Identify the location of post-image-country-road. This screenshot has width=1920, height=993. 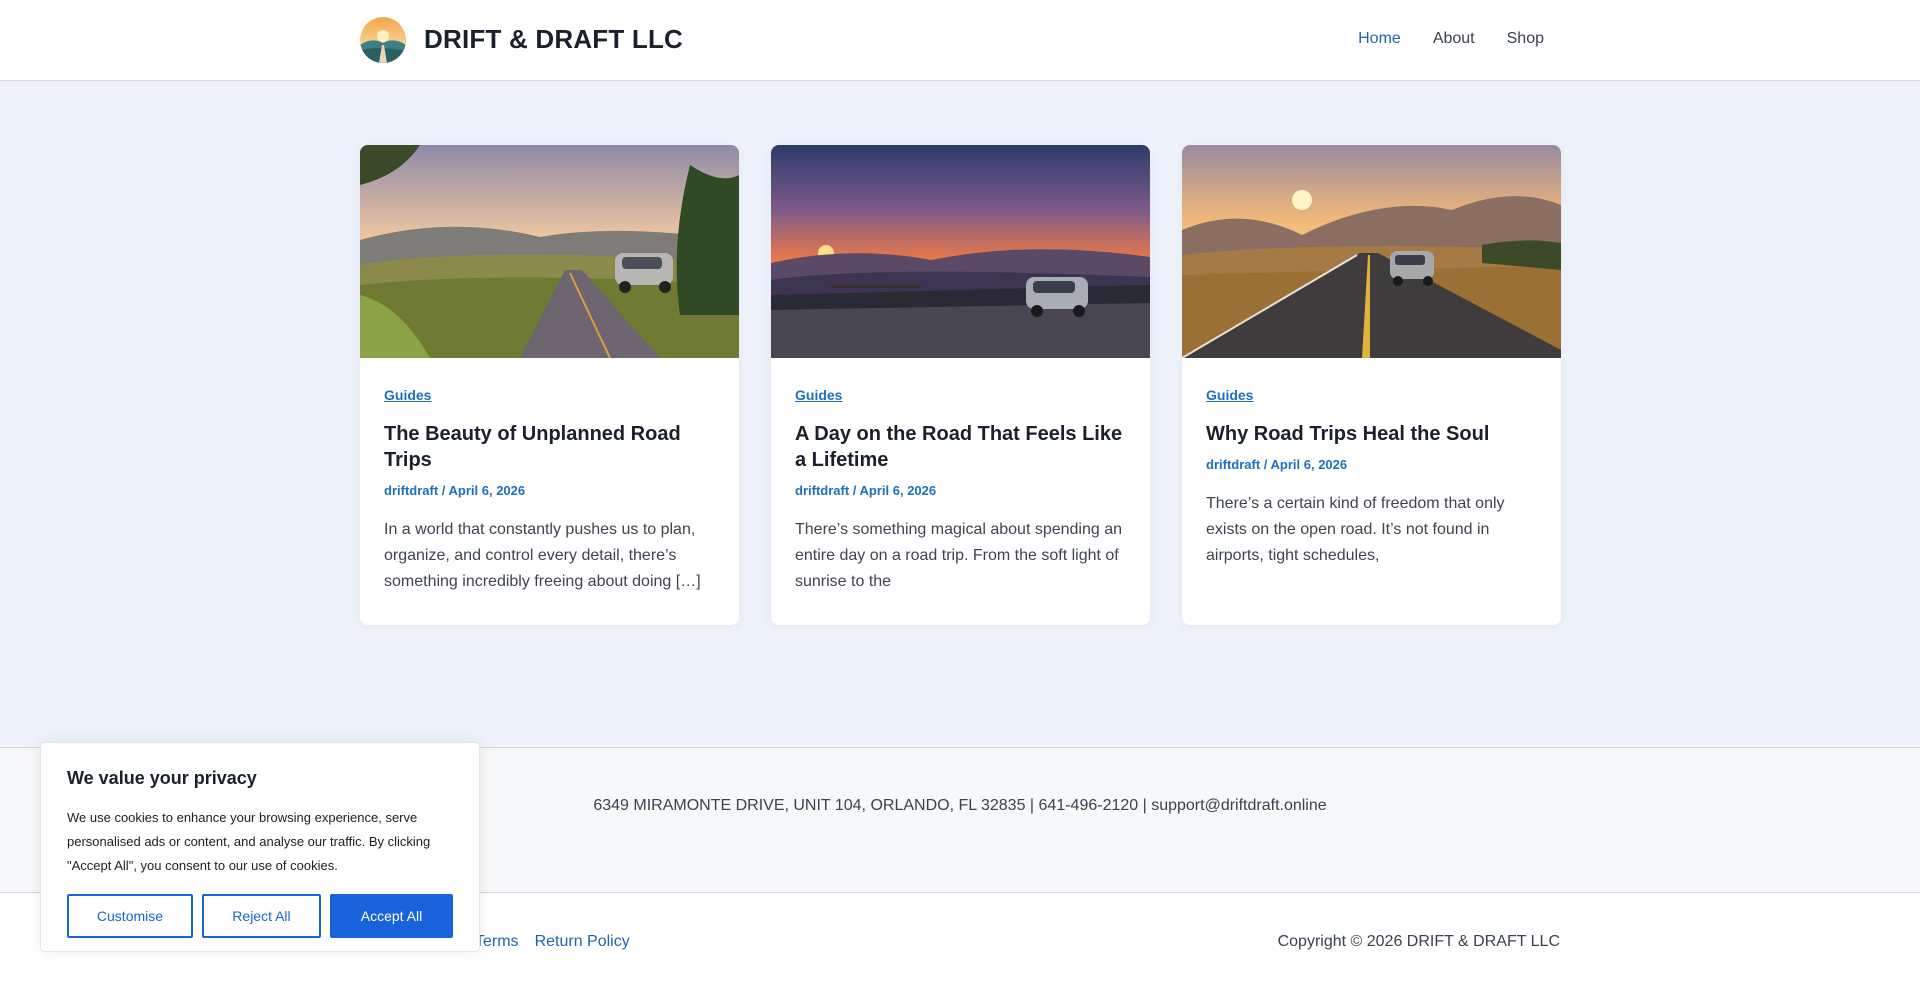
(549, 251).